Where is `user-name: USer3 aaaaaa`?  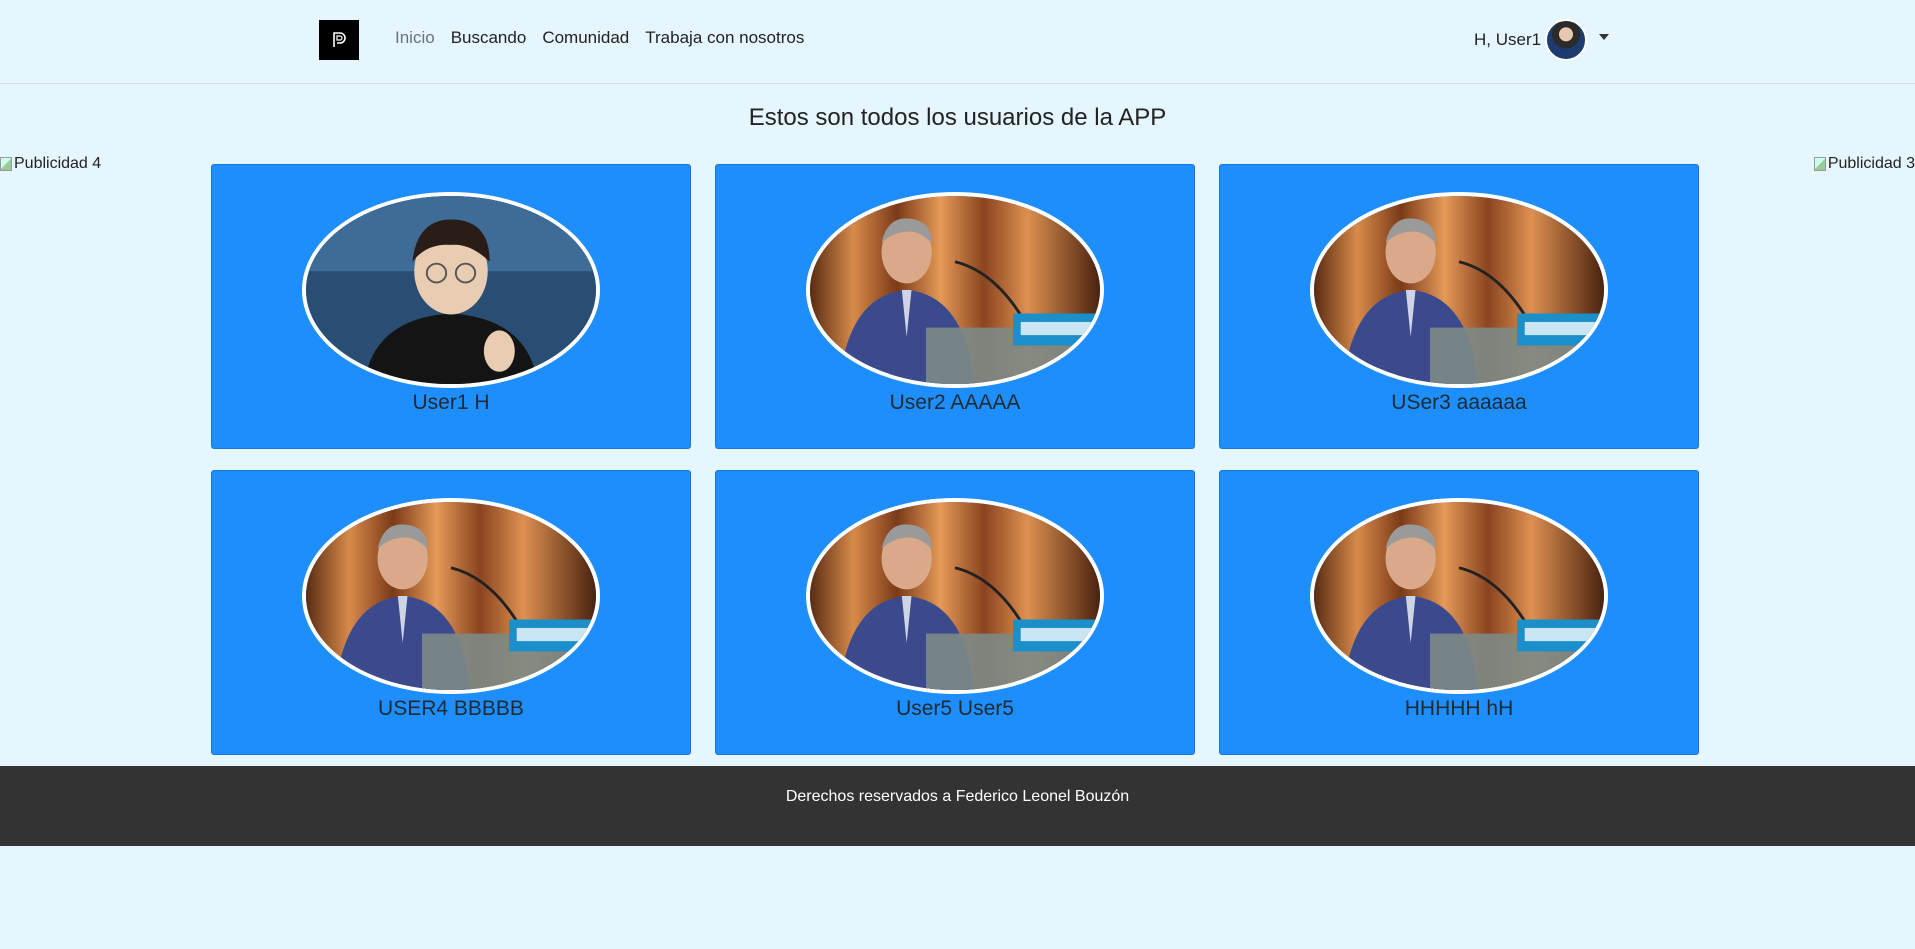
user-name: USer3 aaaaaa is located at coordinates (1459, 402).